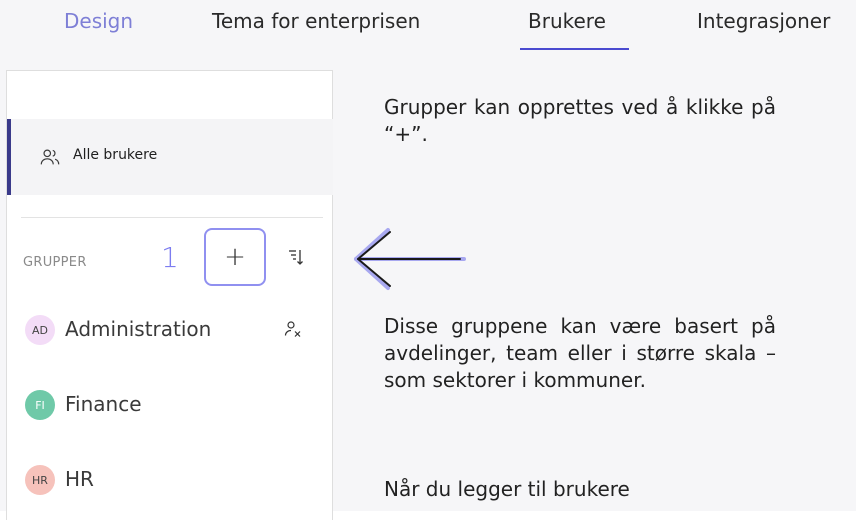  Describe the element at coordinates (103, 404) in the screenshot. I see `group-name: Finance` at that location.